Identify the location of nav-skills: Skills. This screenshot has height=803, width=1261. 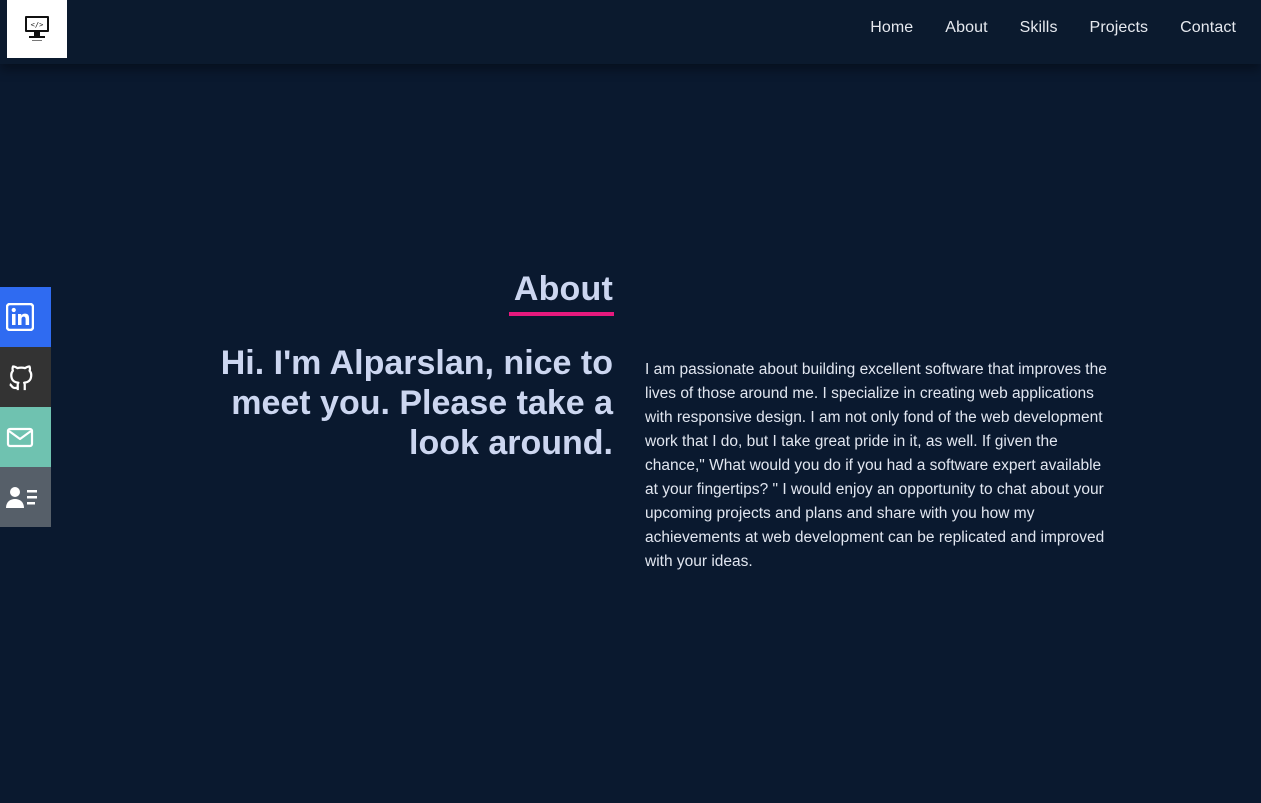
(1039, 28).